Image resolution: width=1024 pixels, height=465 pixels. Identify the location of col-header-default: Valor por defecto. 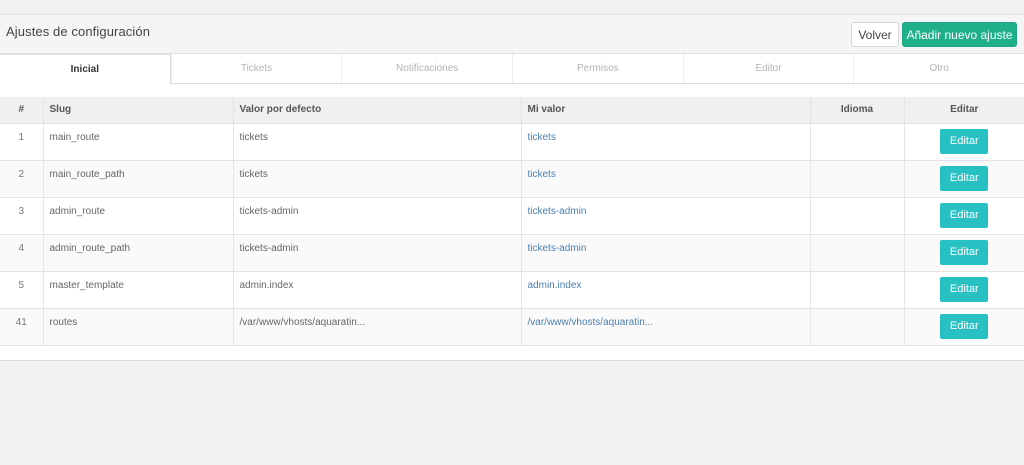
(376, 110).